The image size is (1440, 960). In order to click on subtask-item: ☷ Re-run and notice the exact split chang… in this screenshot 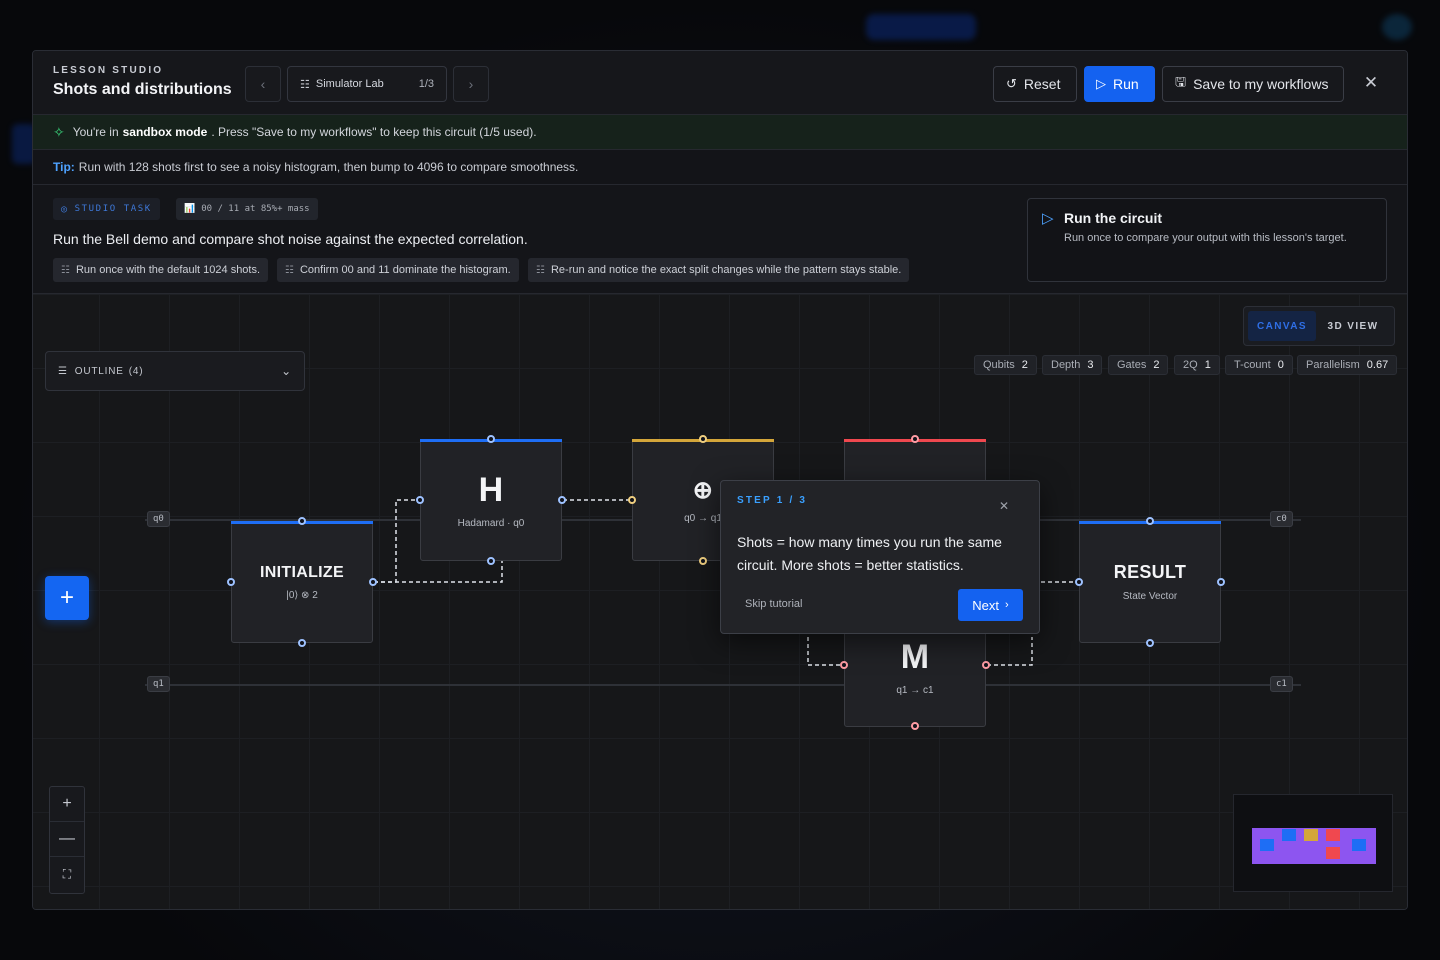, I will do `click(719, 270)`.